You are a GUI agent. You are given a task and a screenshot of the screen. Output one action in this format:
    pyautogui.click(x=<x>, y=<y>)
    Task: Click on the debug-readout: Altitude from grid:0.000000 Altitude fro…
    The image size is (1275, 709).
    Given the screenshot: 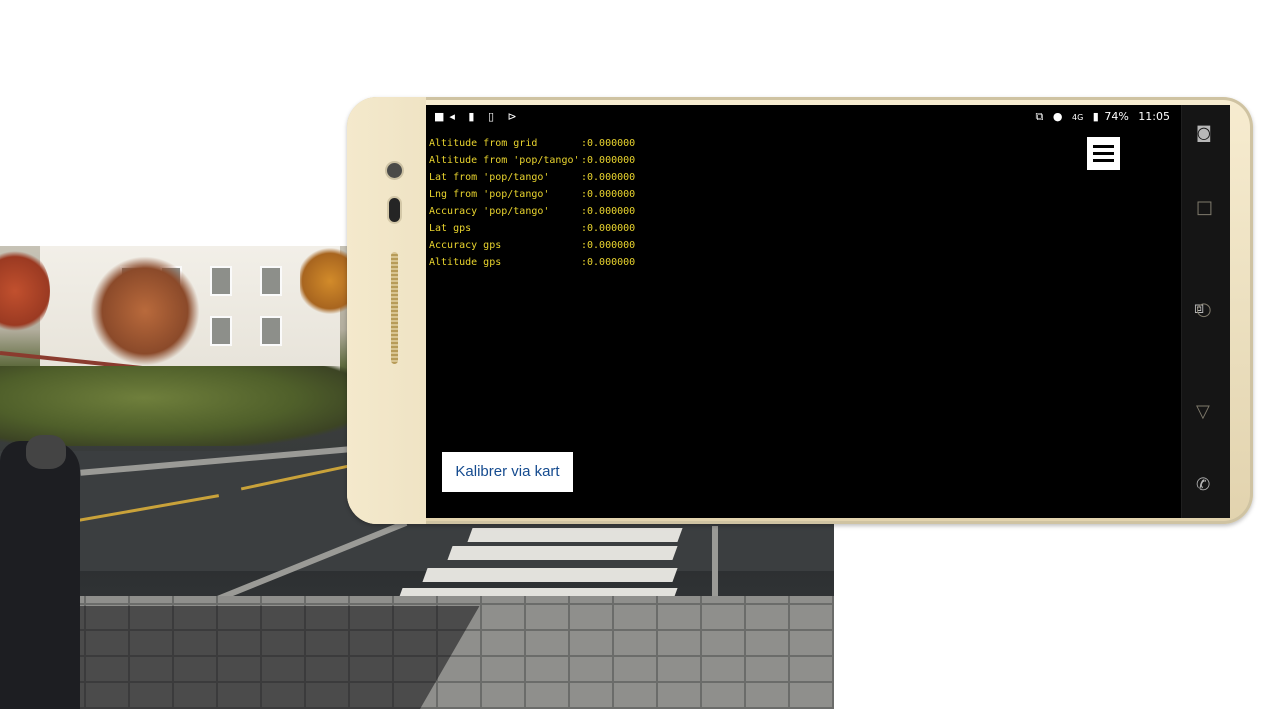 What is the action you would take?
    pyautogui.click(x=532, y=203)
    